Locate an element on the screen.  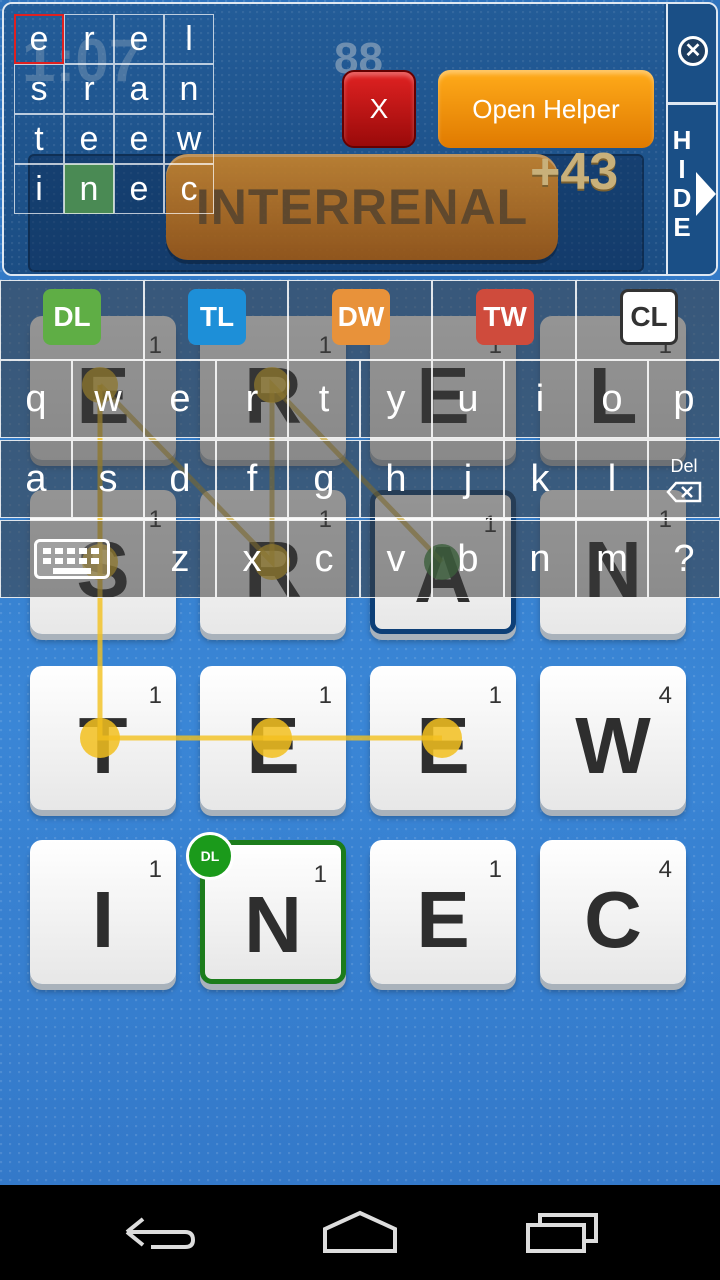
key-y: y is located at coordinates (396, 399).